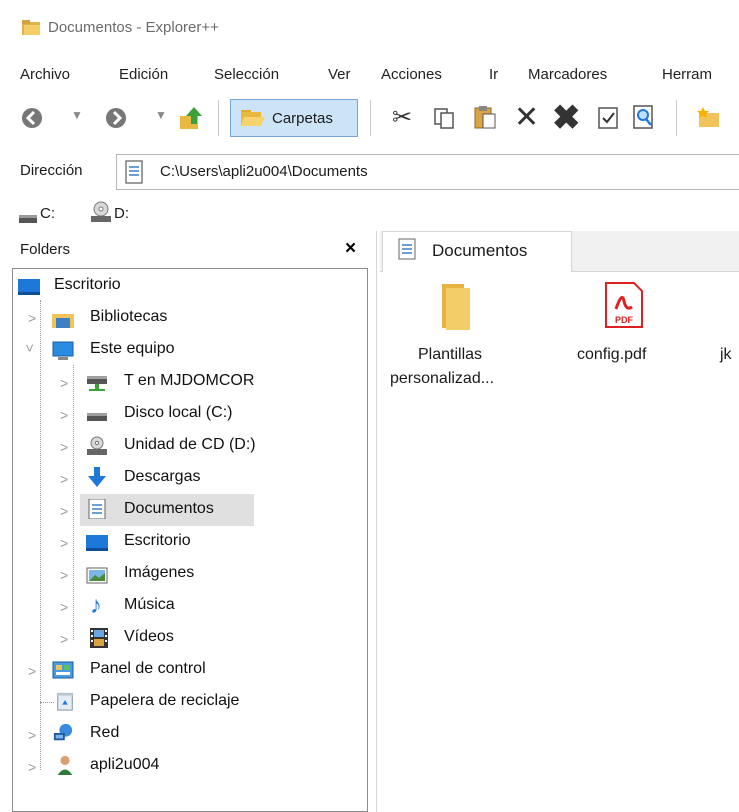 The image size is (739, 812). I want to click on tree-item-descargas: Descargas, so click(162, 477).